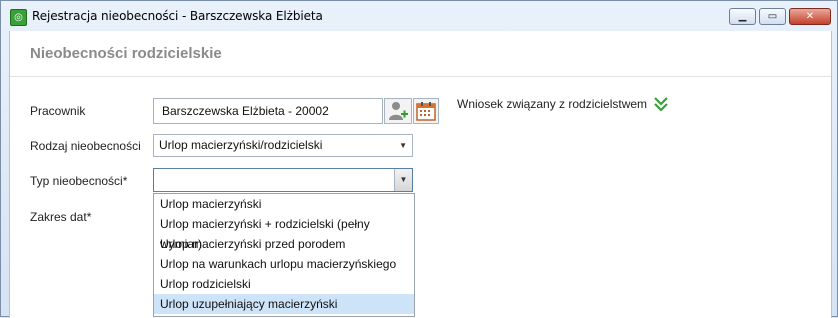  I want to click on user-add-icon, so click(398, 111).